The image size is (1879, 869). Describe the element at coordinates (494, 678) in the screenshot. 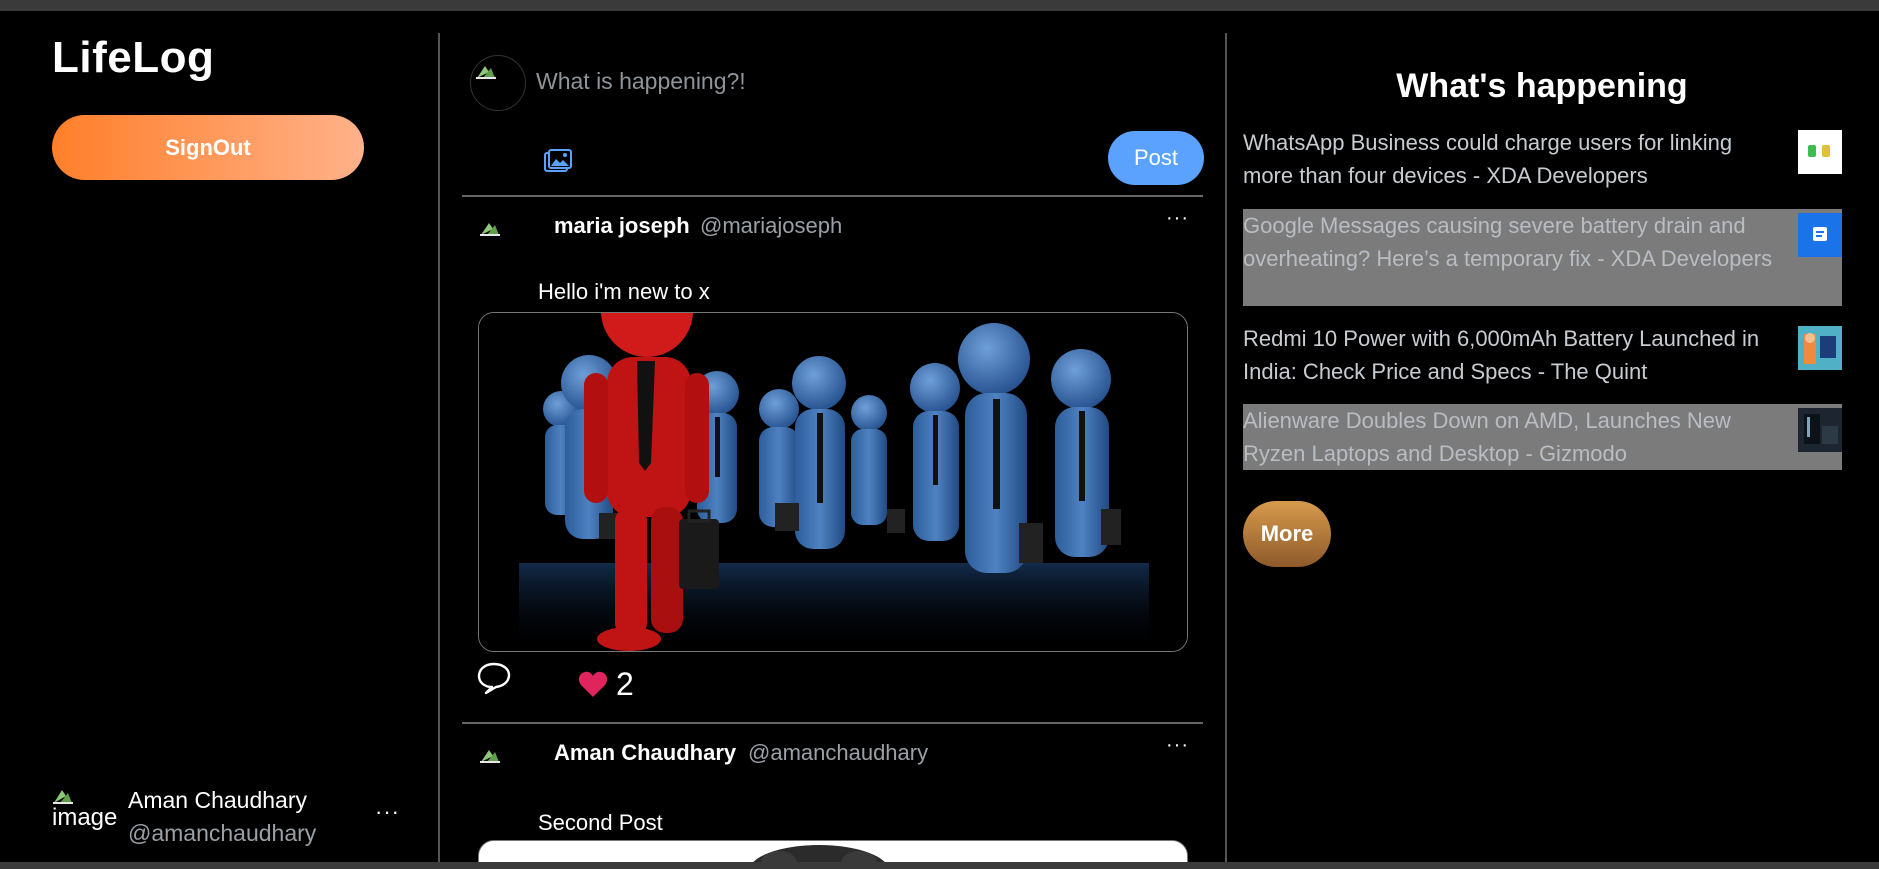

I see `comment-icon` at that location.